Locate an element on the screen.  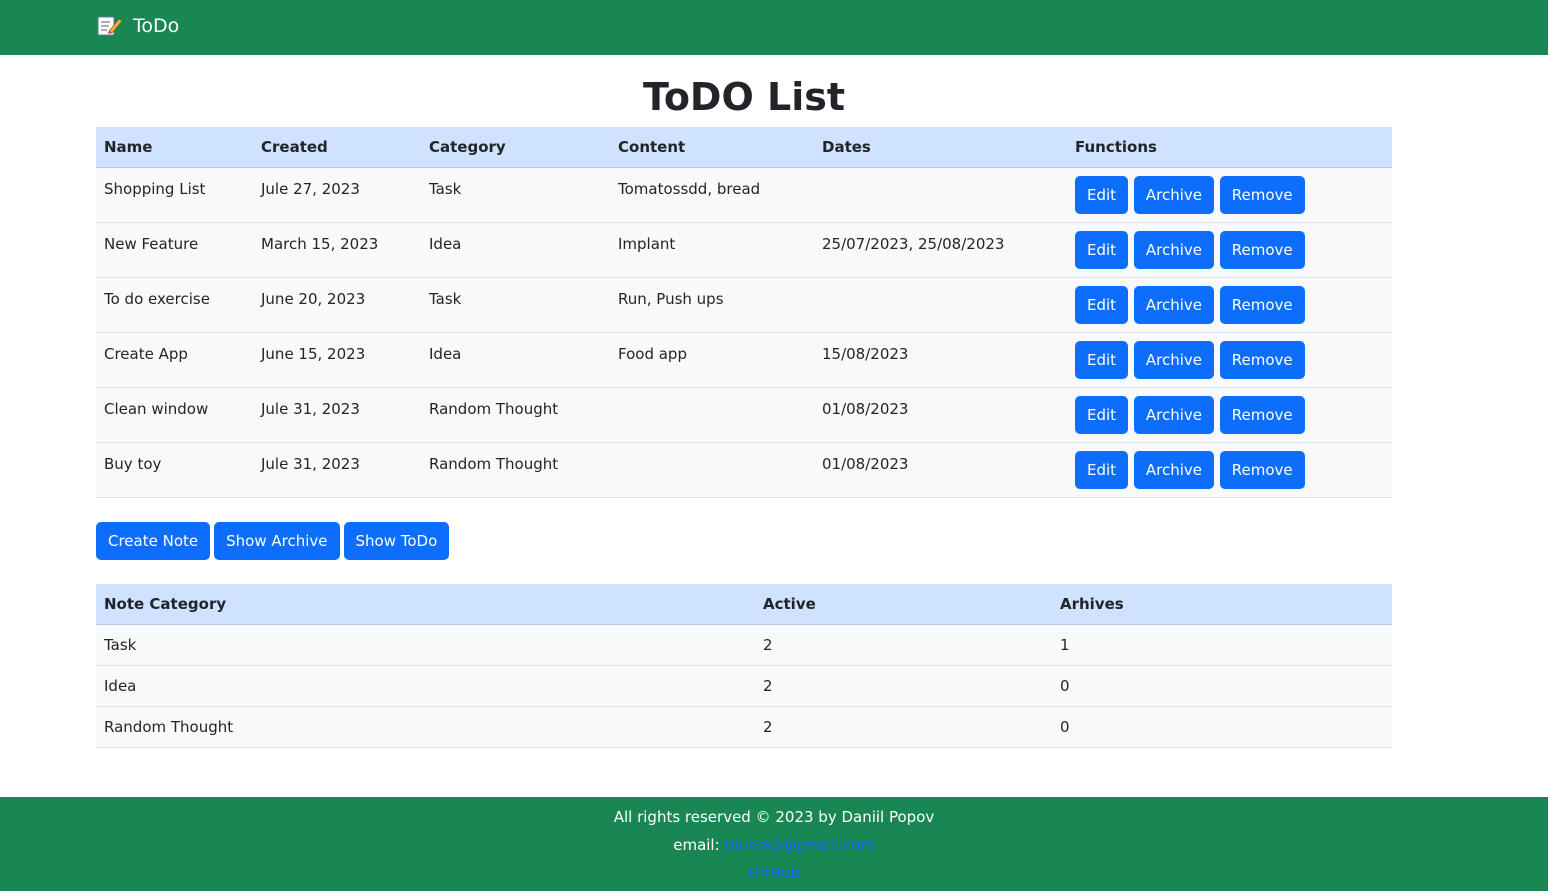
column-header-archives: Arhives is located at coordinates (1222, 604).